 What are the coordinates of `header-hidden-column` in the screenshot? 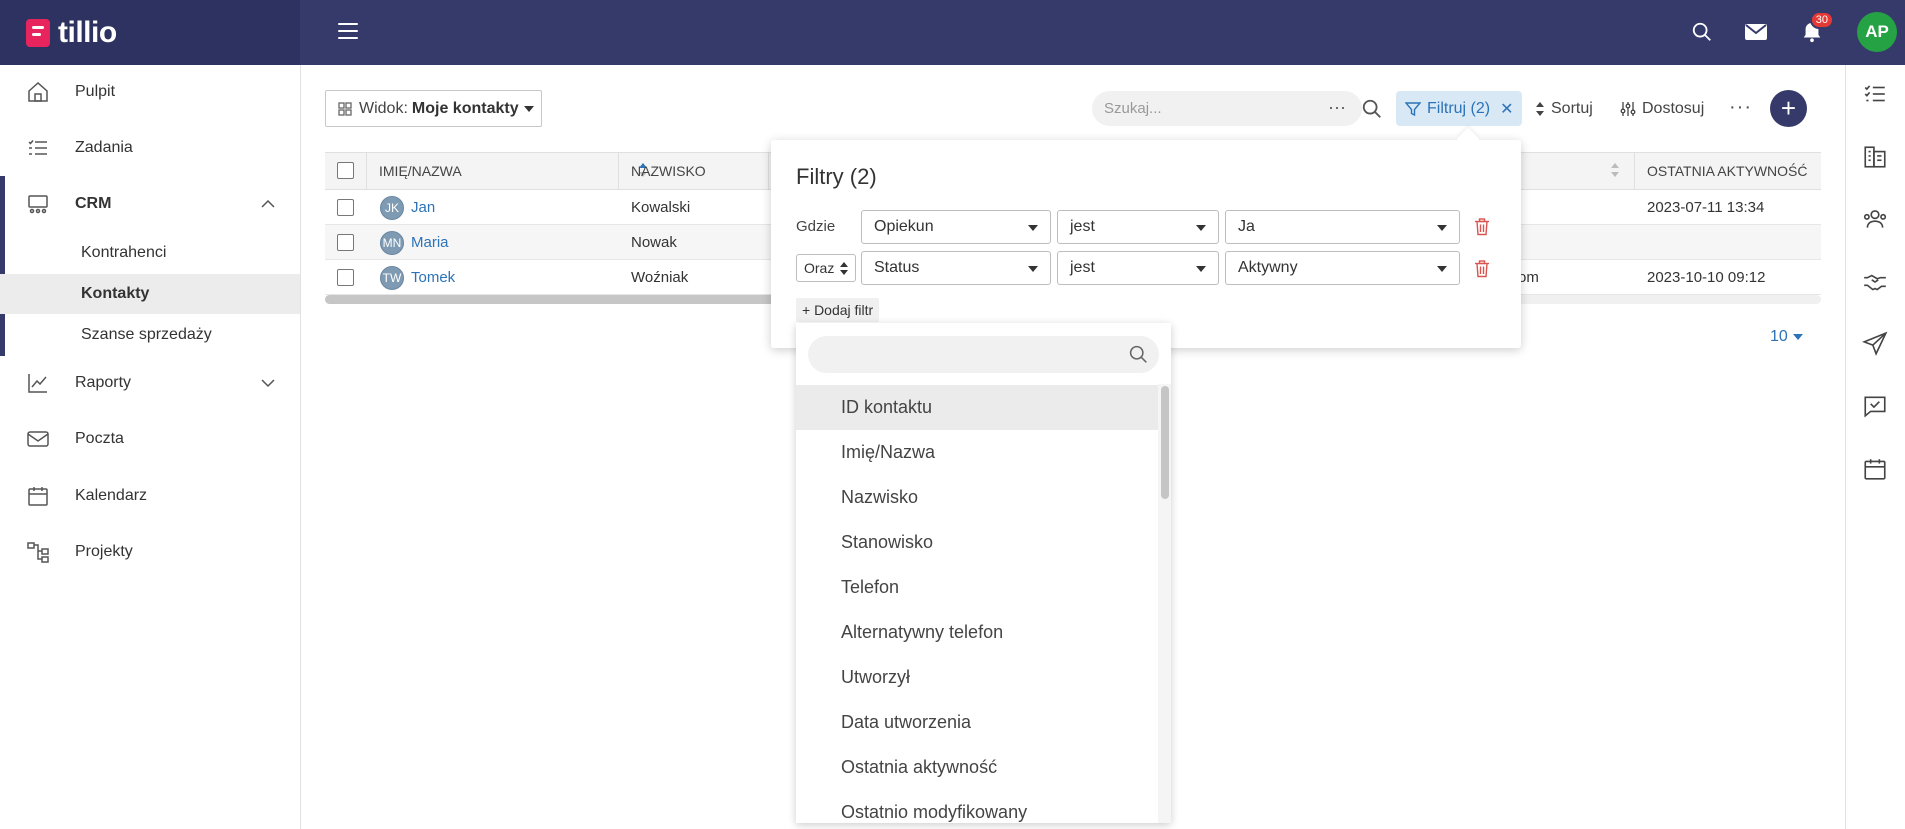 It's located at (1575, 171).